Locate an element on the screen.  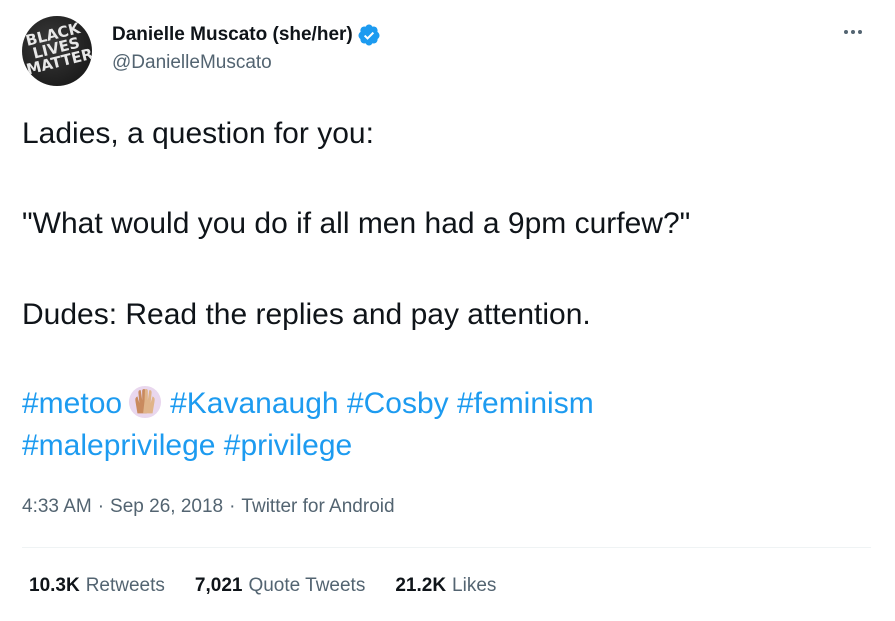
raised-hands-emoji-icon is located at coordinates (145, 402).